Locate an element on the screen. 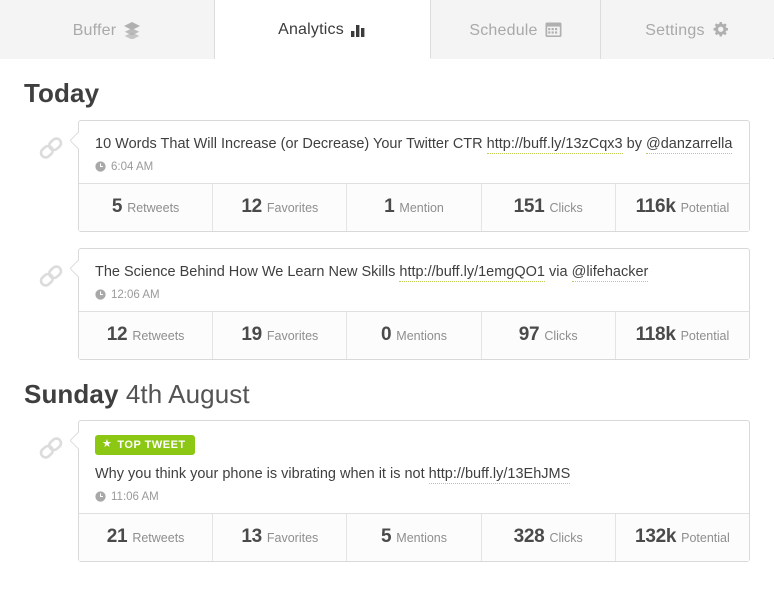  stat-favorites: 13 Favorites is located at coordinates (280, 537).